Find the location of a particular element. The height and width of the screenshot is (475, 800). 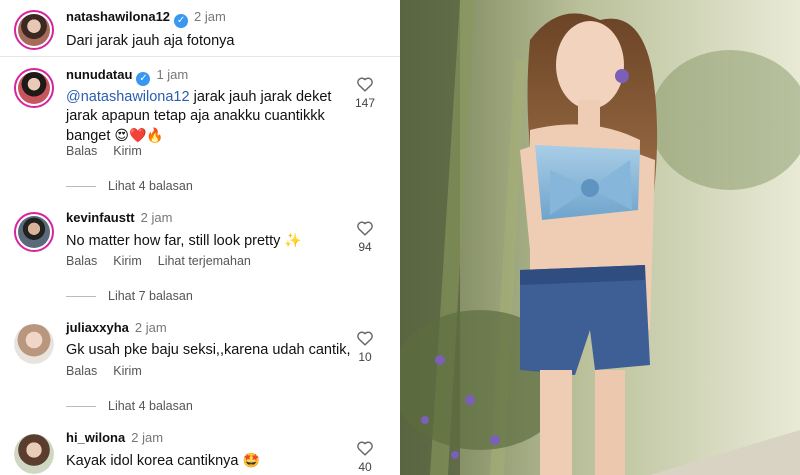

view-replies-button: Lihat 7 balasan is located at coordinates (129, 296).